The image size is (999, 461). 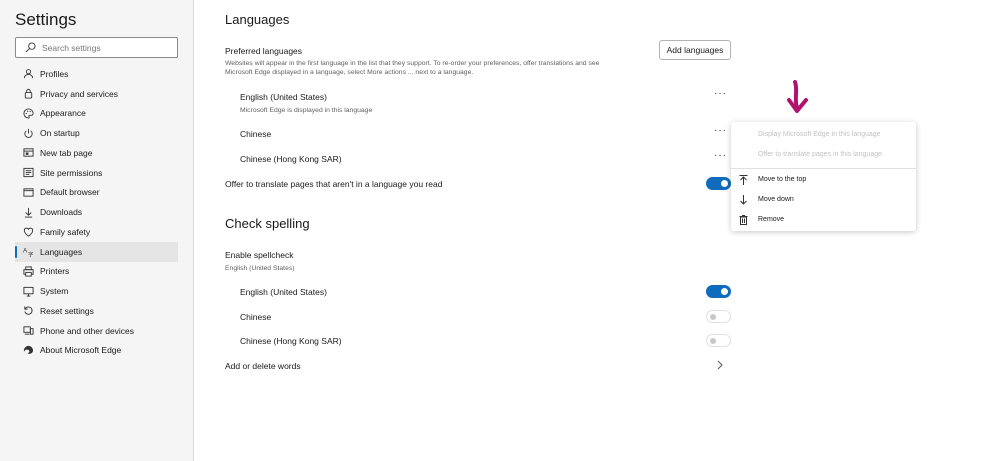 What do you see at coordinates (96, 251) in the screenshot?
I see `sidebar-item-languages: A字 Languages` at bounding box center [96, 251].